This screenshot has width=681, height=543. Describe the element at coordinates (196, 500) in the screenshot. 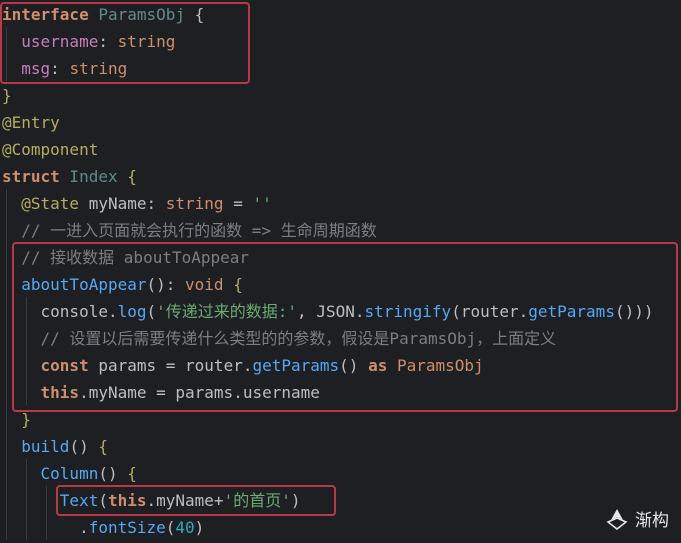

I see `highlight-box-text` at that location.